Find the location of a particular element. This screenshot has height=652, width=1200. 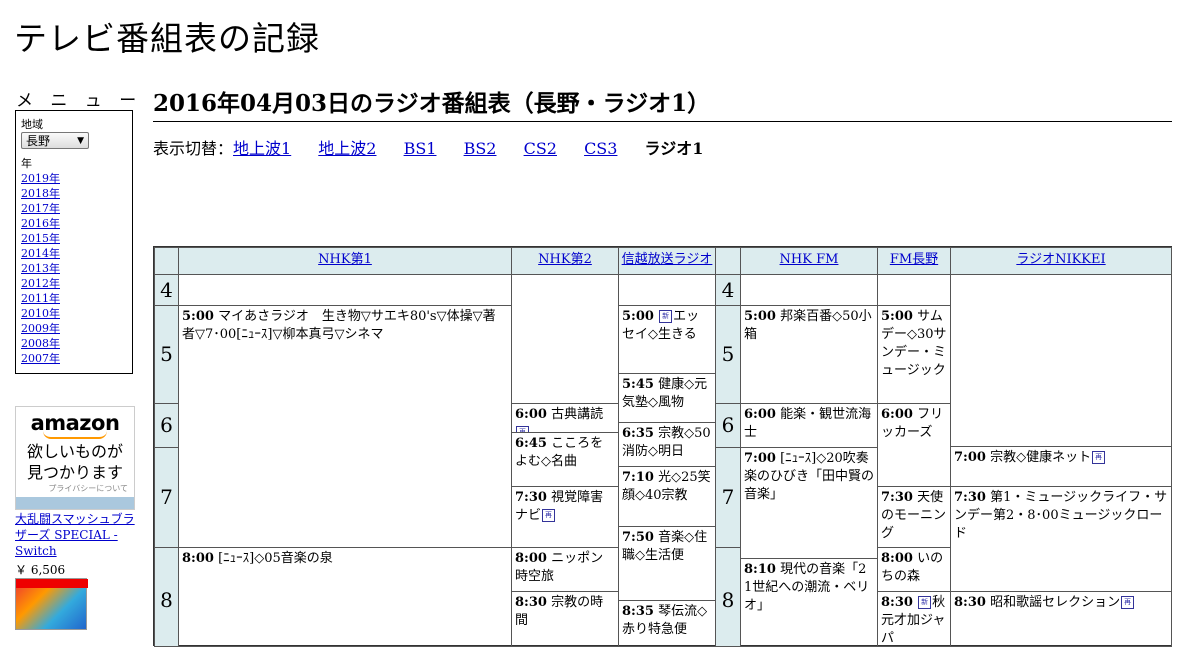

hour-cell: 7 is located at coordinates (728, 497).